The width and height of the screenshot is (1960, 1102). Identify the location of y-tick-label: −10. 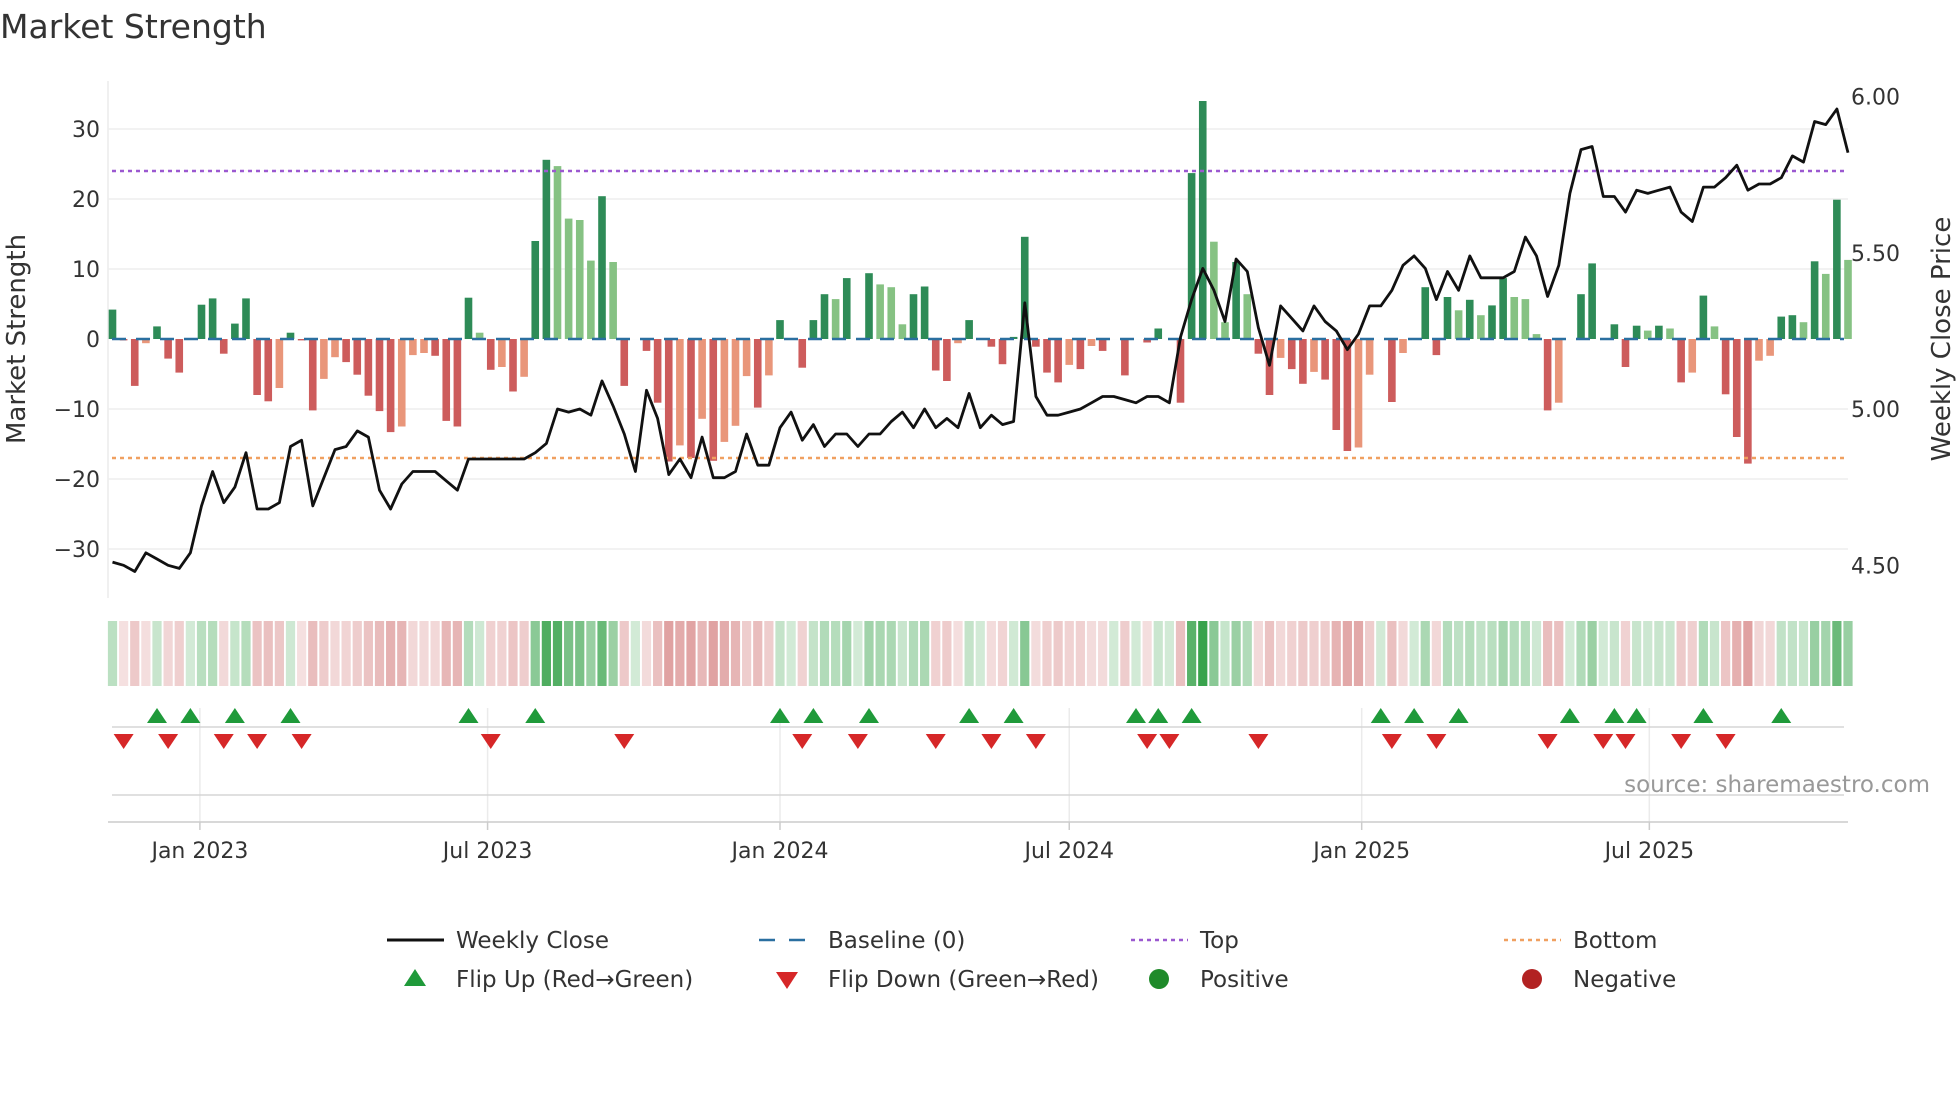
(77, 410).